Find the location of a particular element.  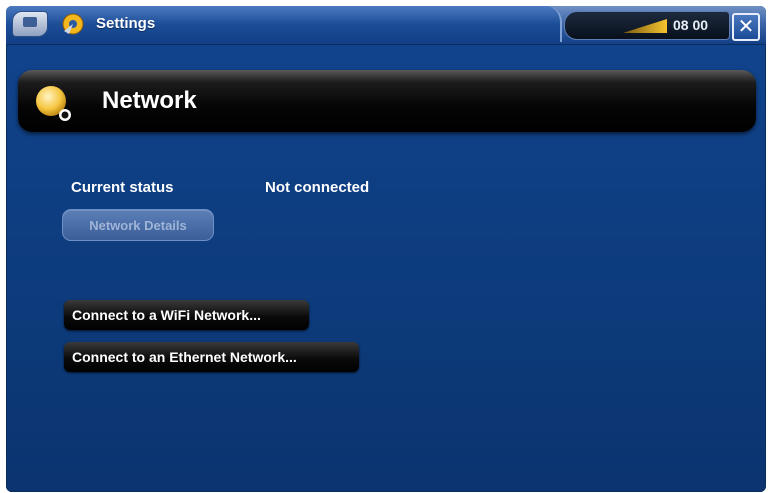

top-bar: Settings 08 00 ✕ is located at coordinates (386, 25).